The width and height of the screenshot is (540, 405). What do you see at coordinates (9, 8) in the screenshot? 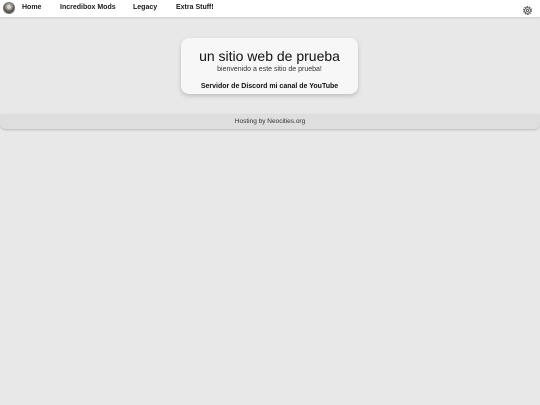
I see `avatar` at bounding box center [9, 8].